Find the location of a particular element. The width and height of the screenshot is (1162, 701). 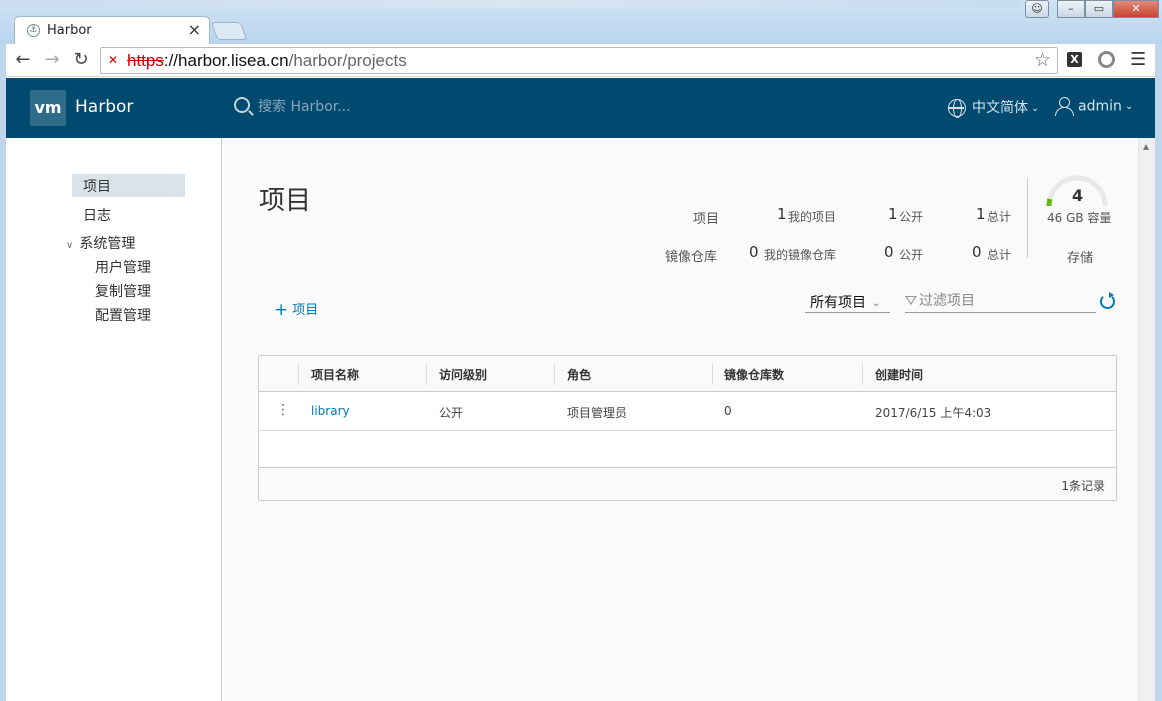

project-filter-select: 所有项目 ⌄ is located at coordinates (847, 301).